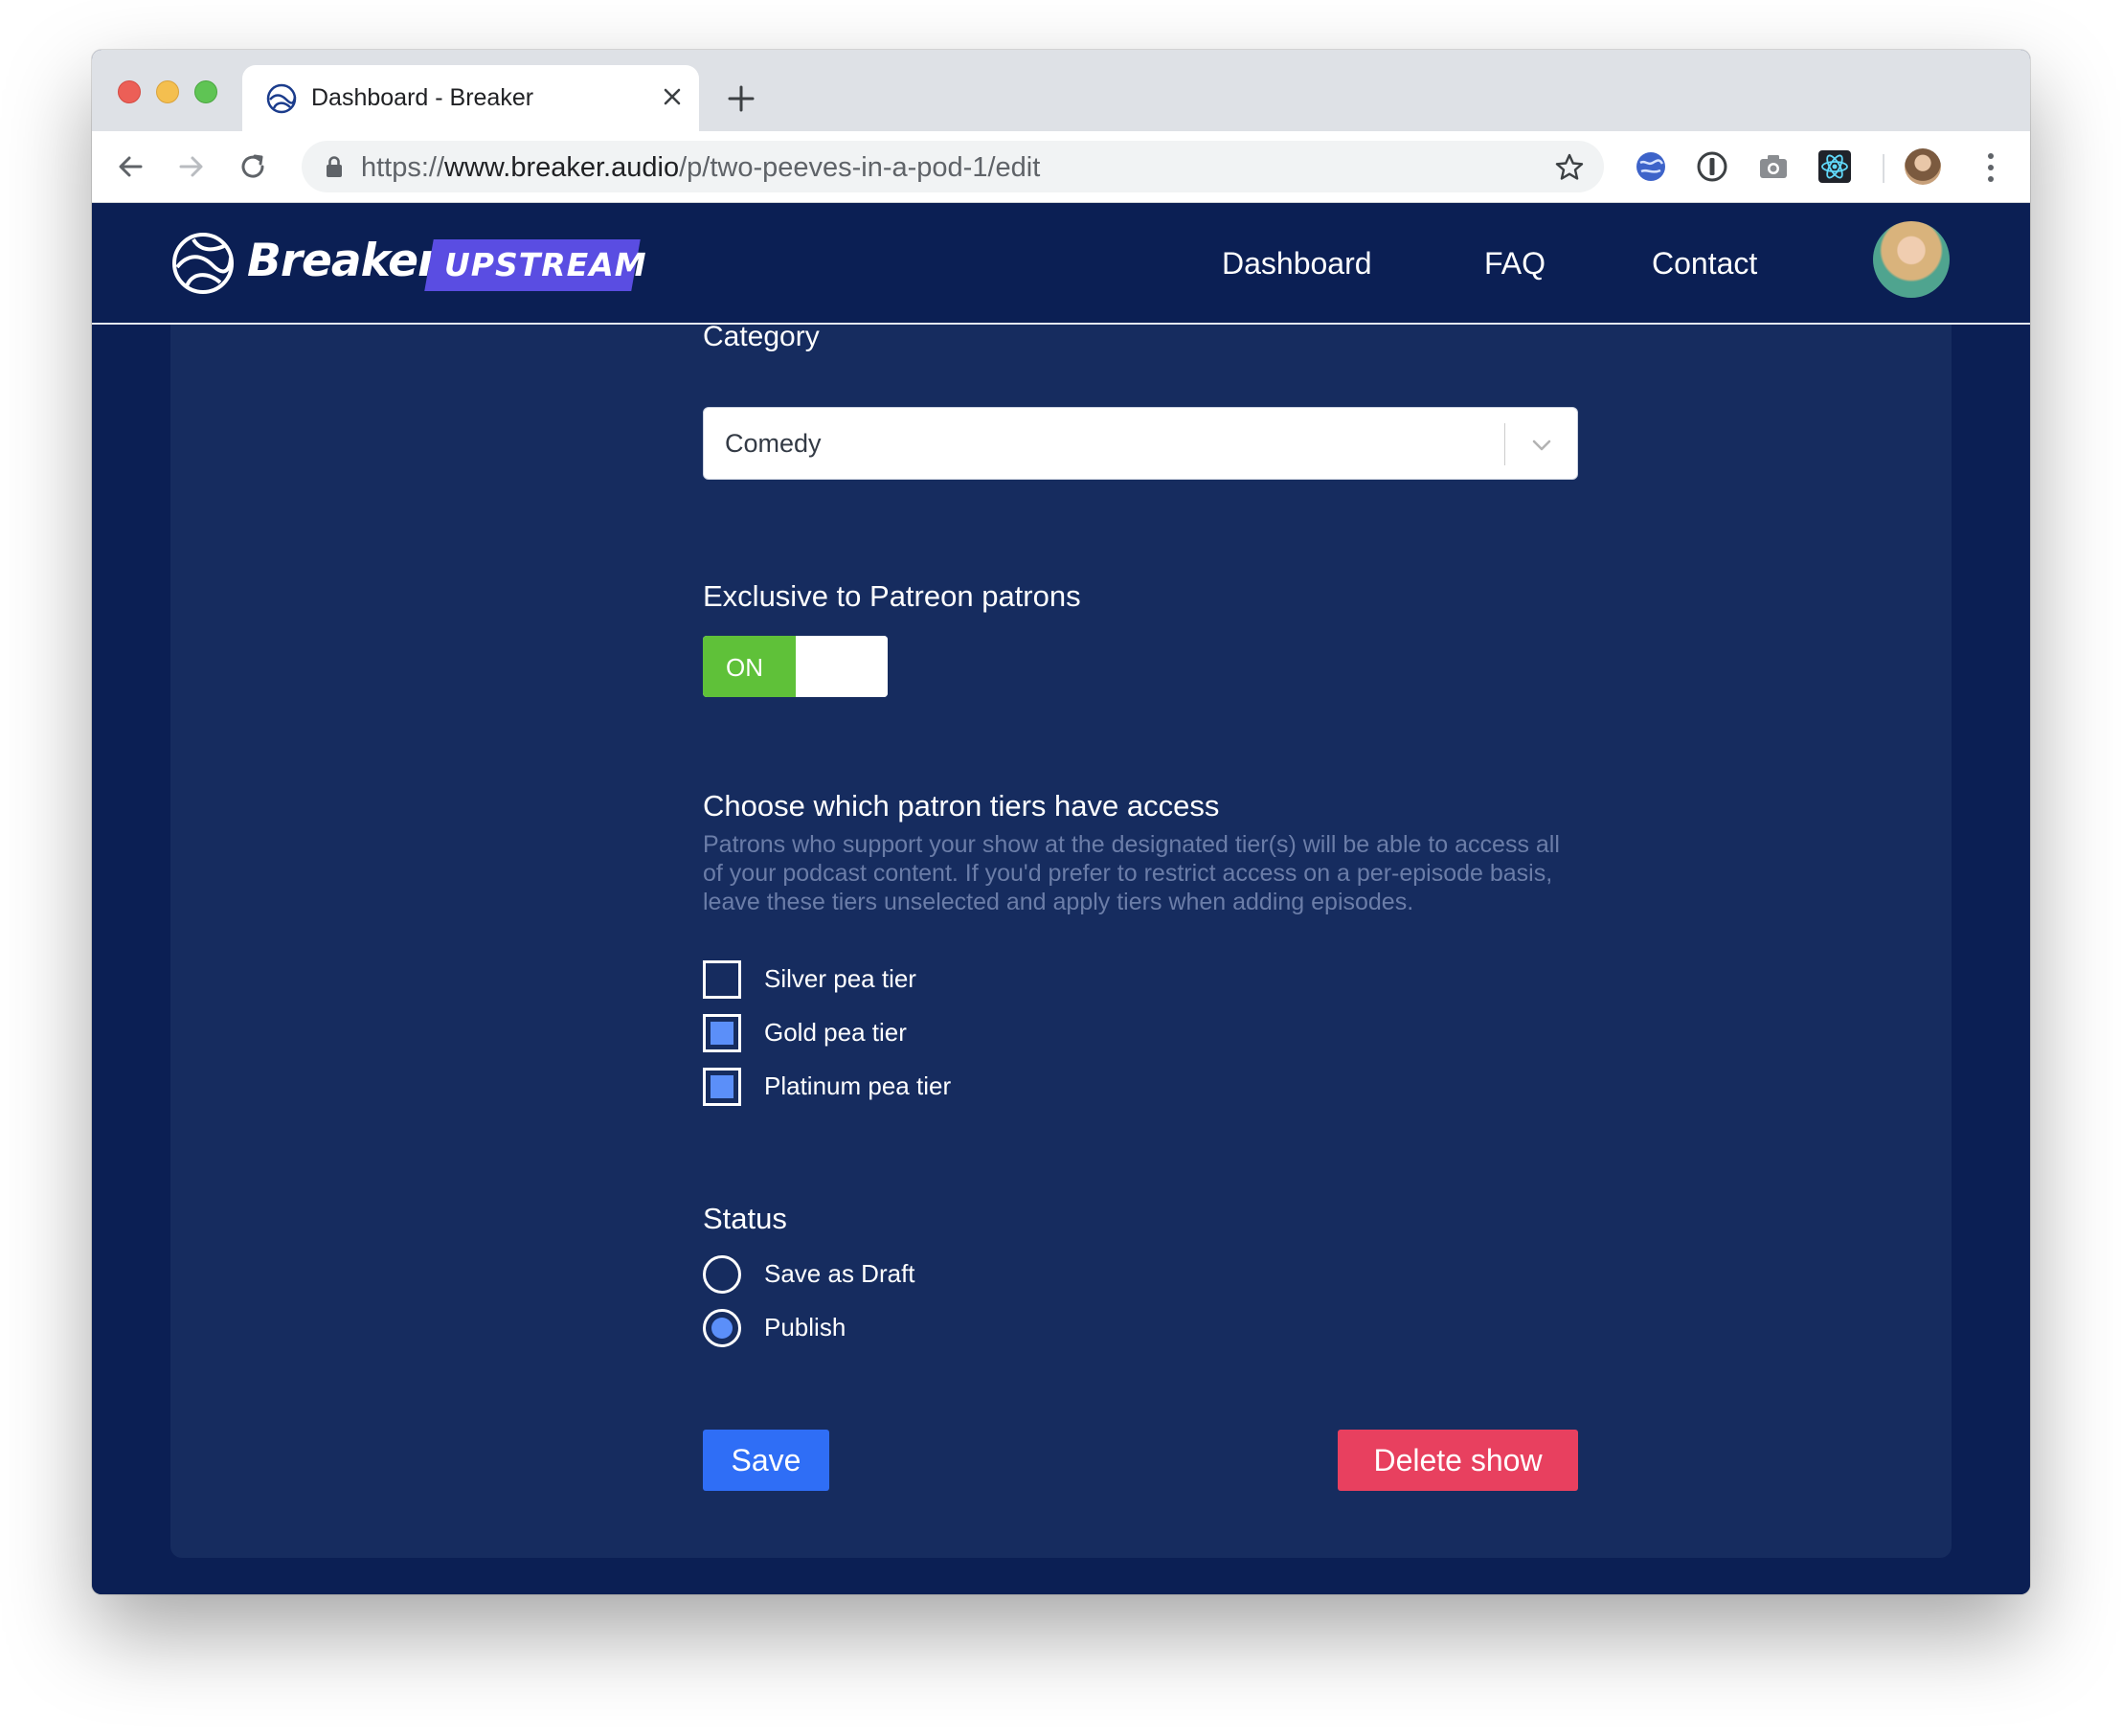 The height and width of the screenshot is (1736, 2121). Describe the element at coordinates (745, 1218) in the screenshot. I see `status-title: Status` at that location.